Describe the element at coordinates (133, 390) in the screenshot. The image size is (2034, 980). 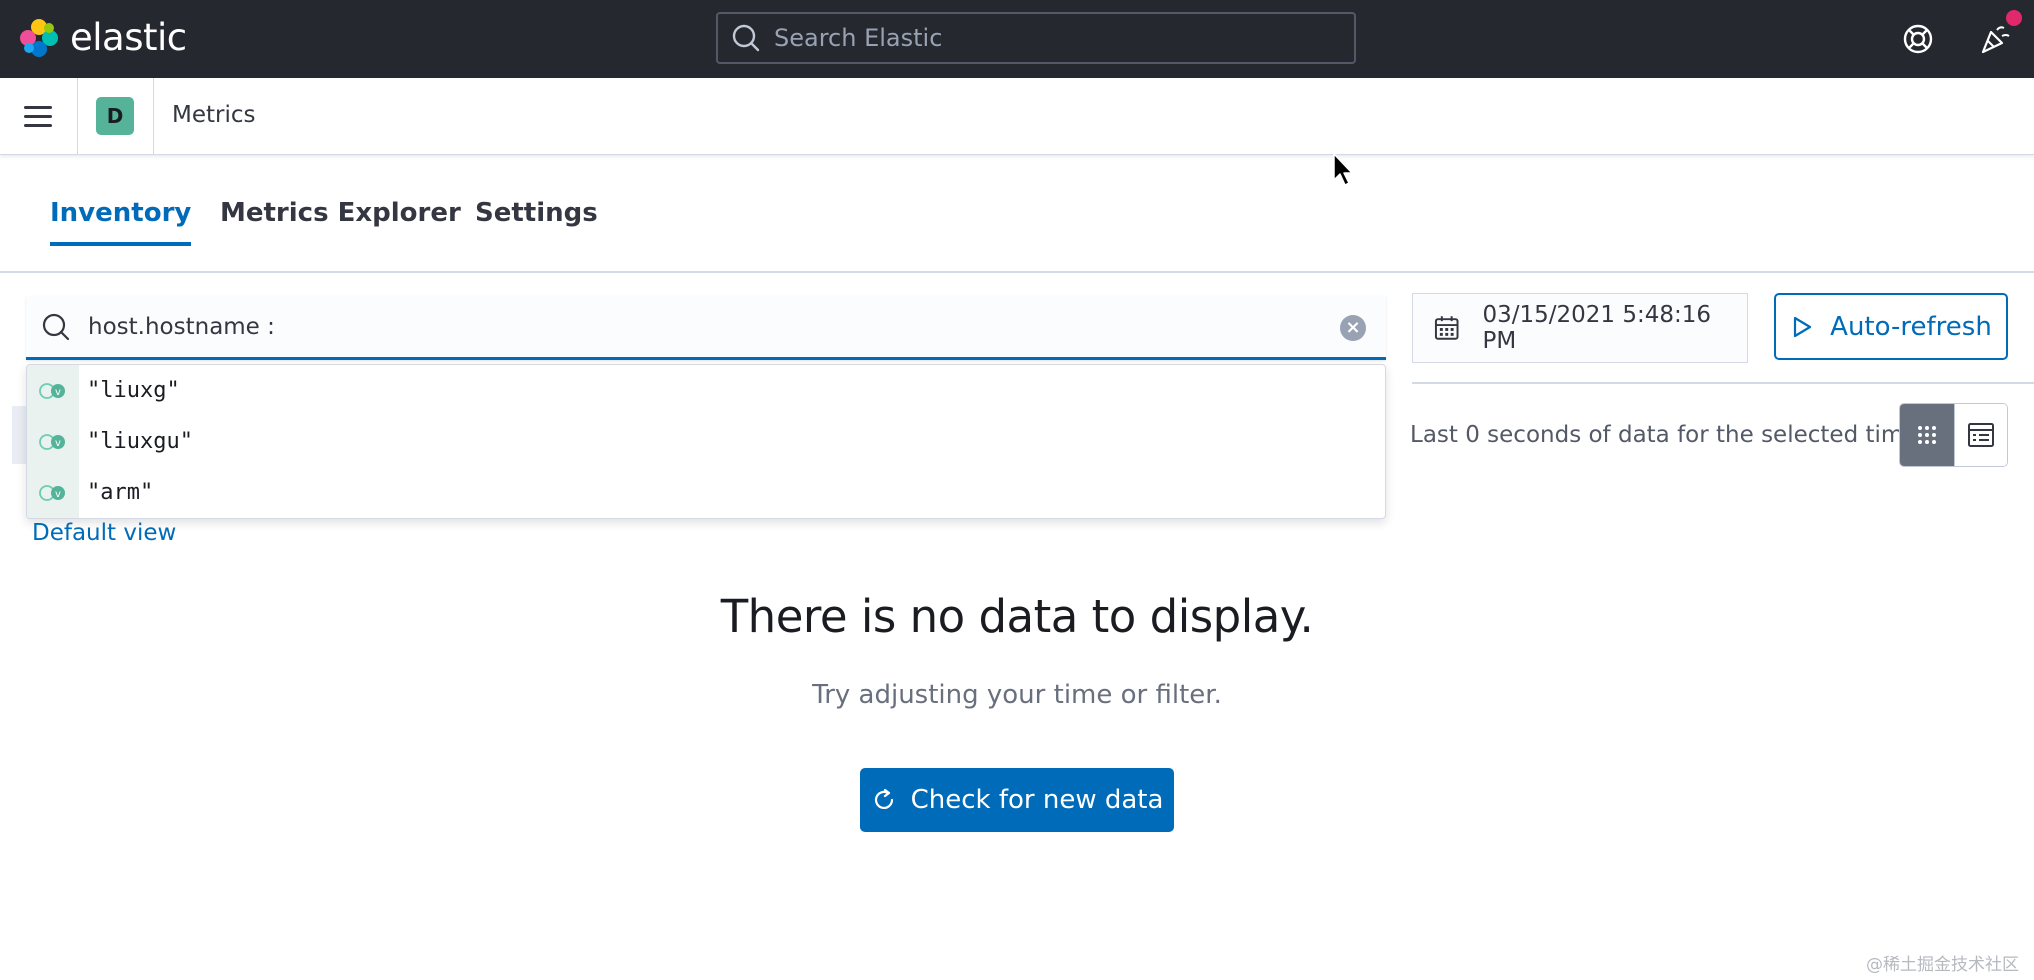
I see `suggestion-text: "liuxg"` at that location.